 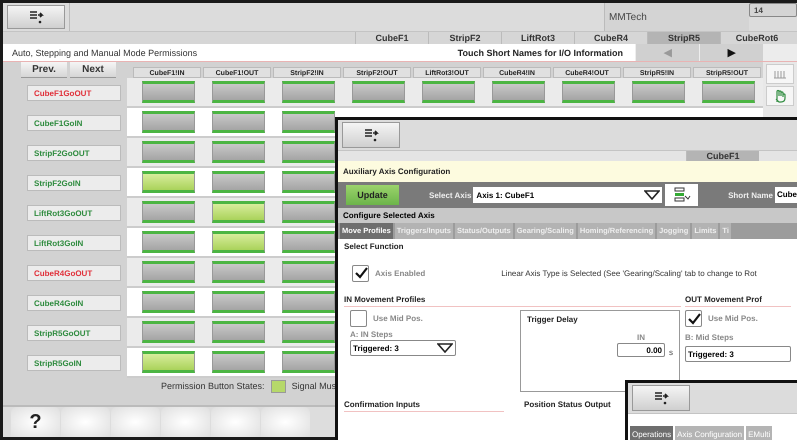 What do you see at coordinates (652, 433) in the screenshot?
I see `window-tab: Operations` at bounding box center [652, 433].